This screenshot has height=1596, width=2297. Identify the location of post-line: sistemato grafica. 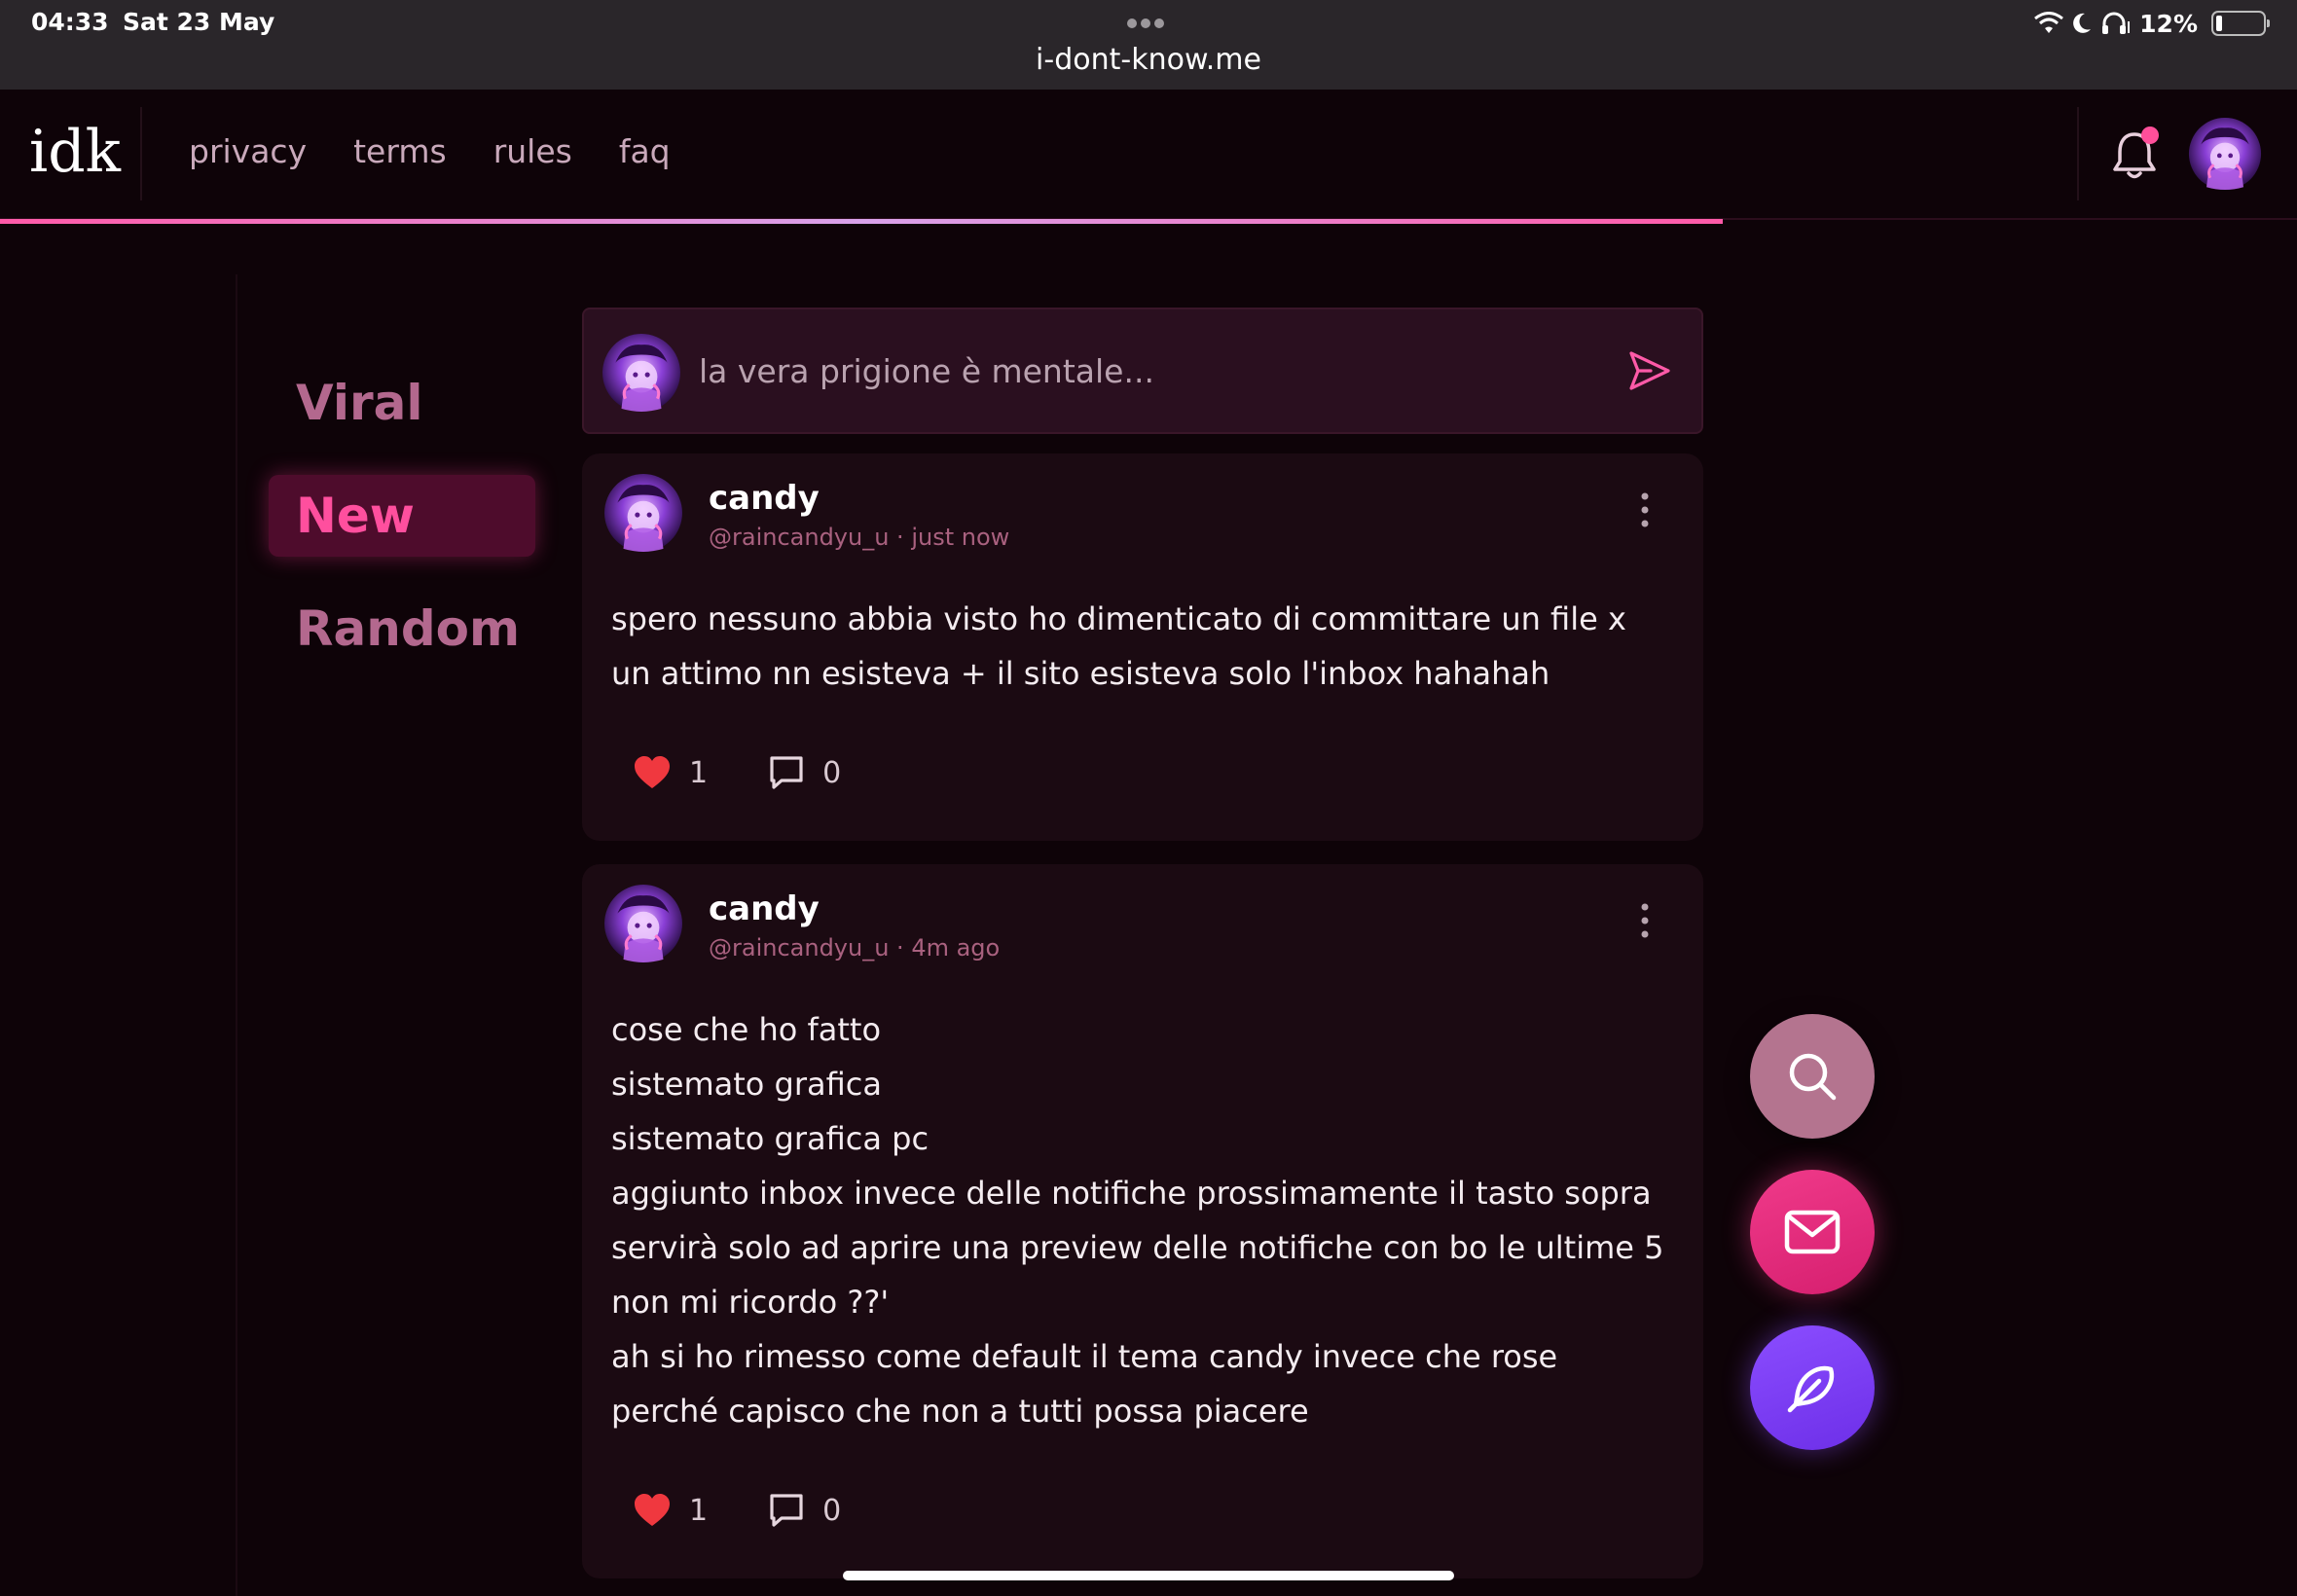
(746, 1084).